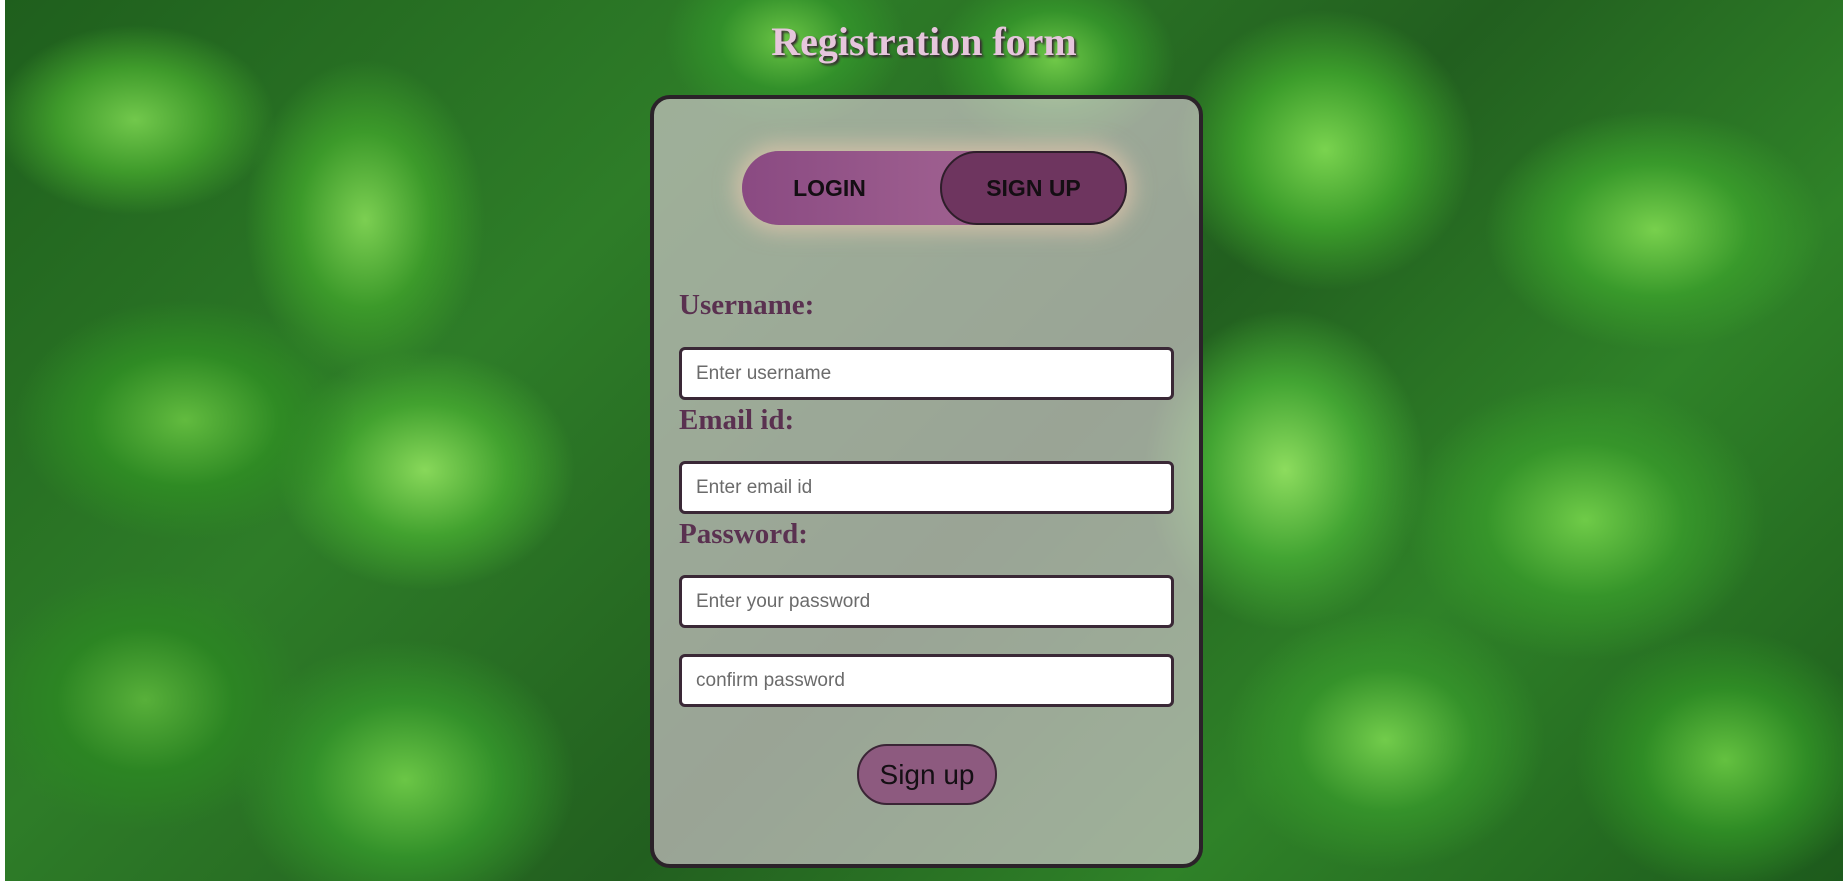  What do you see at coordinates (927, 774) in the screenshot?
I see `signup-submit-button: Sign up` at bounding box center [927, 774].